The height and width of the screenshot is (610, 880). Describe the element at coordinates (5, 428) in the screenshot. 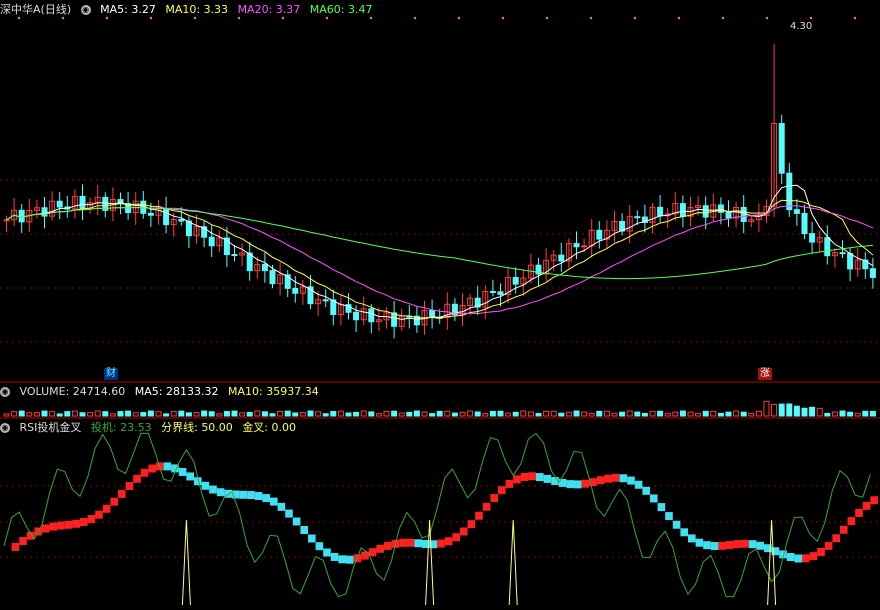

I see `rsi-settings-icon: ◉` at that location.